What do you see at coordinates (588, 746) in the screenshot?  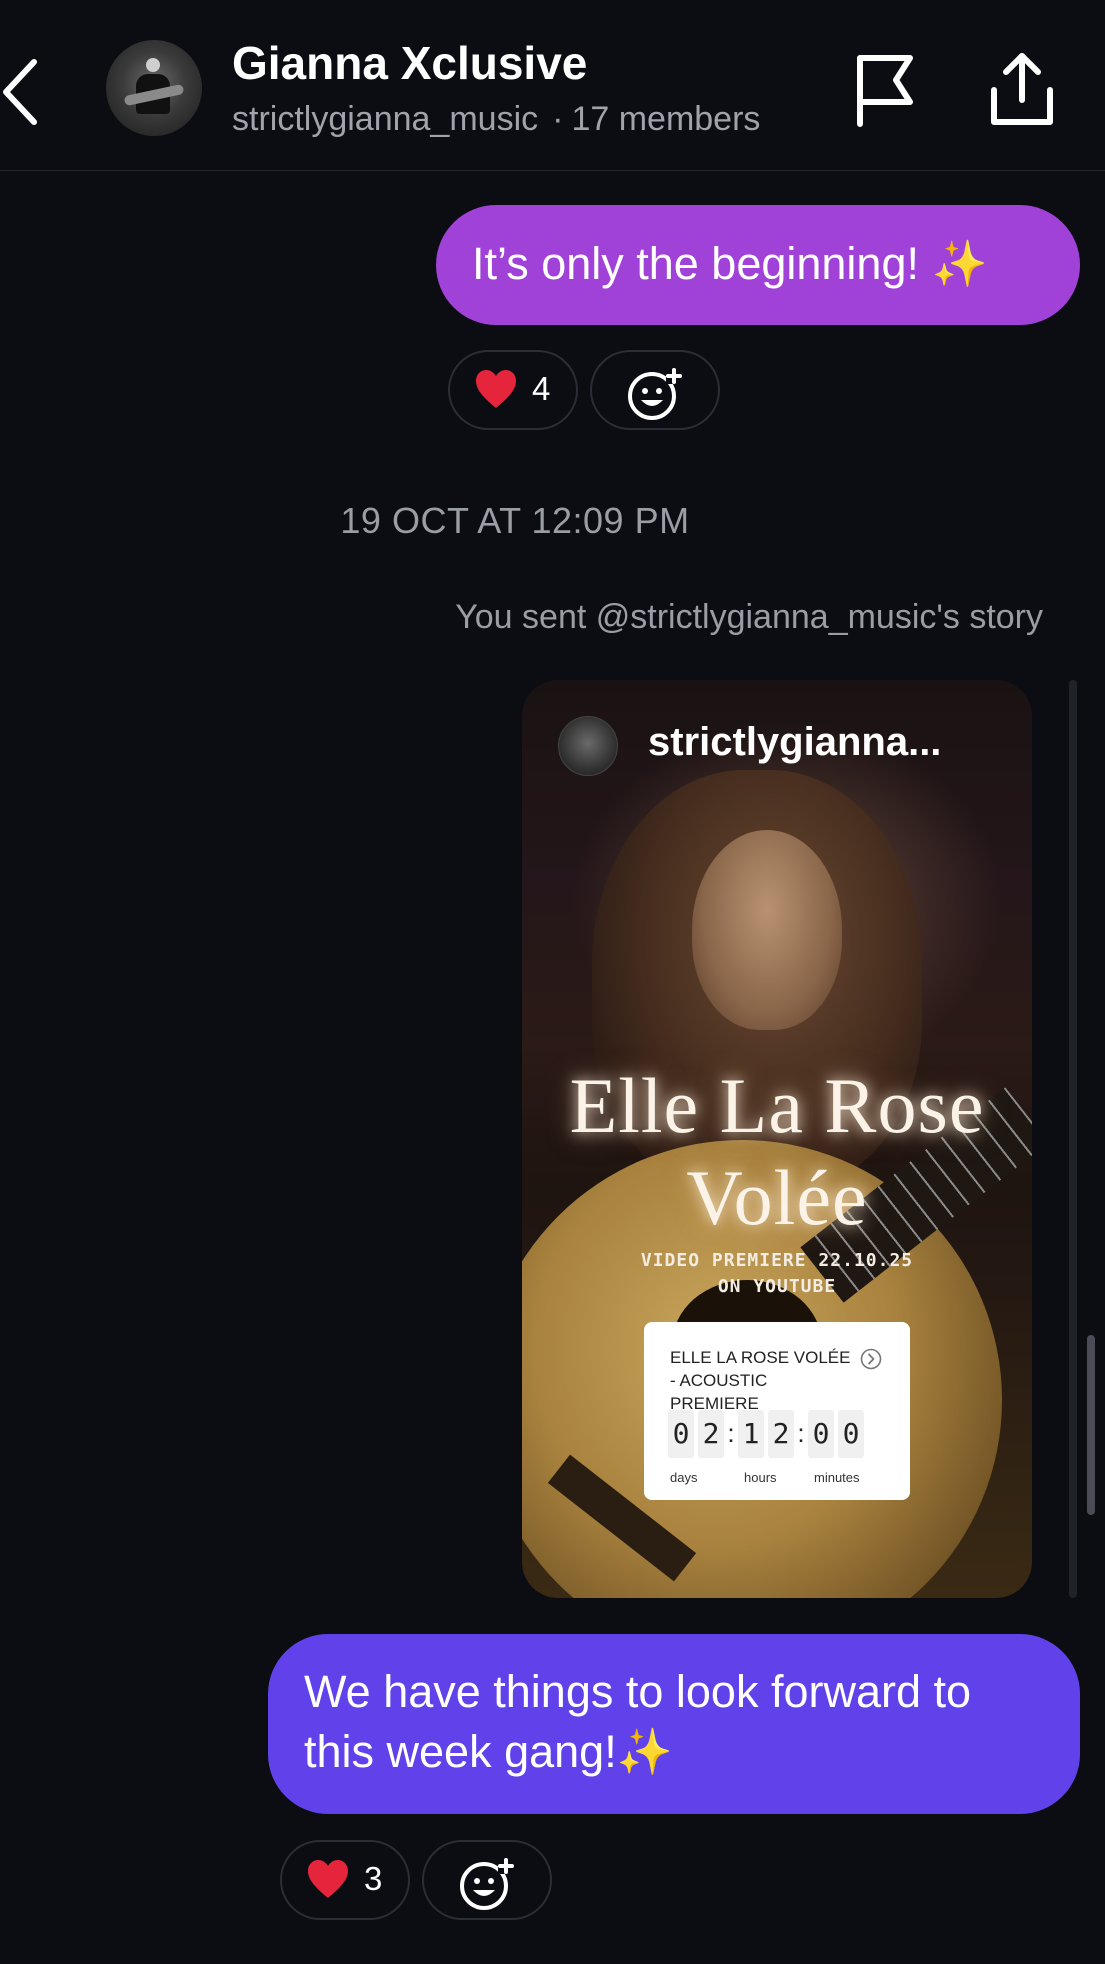 I see `story-author-avatar` at bounding box center [588, 746].